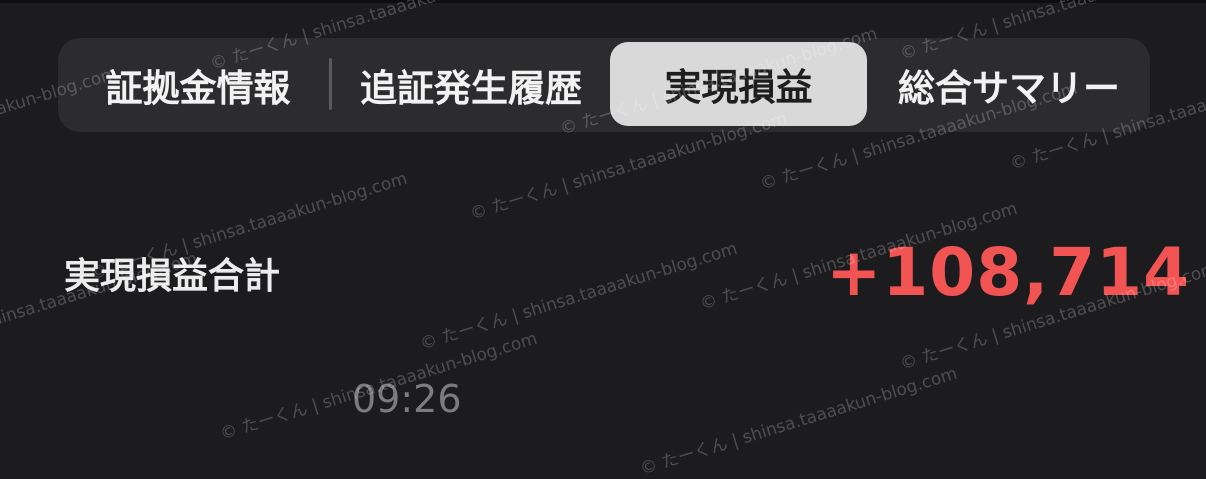 This screenshot has width=1206, height=479. I want to click on tab-margin-info: 証拠金情報, so click(198, 85).